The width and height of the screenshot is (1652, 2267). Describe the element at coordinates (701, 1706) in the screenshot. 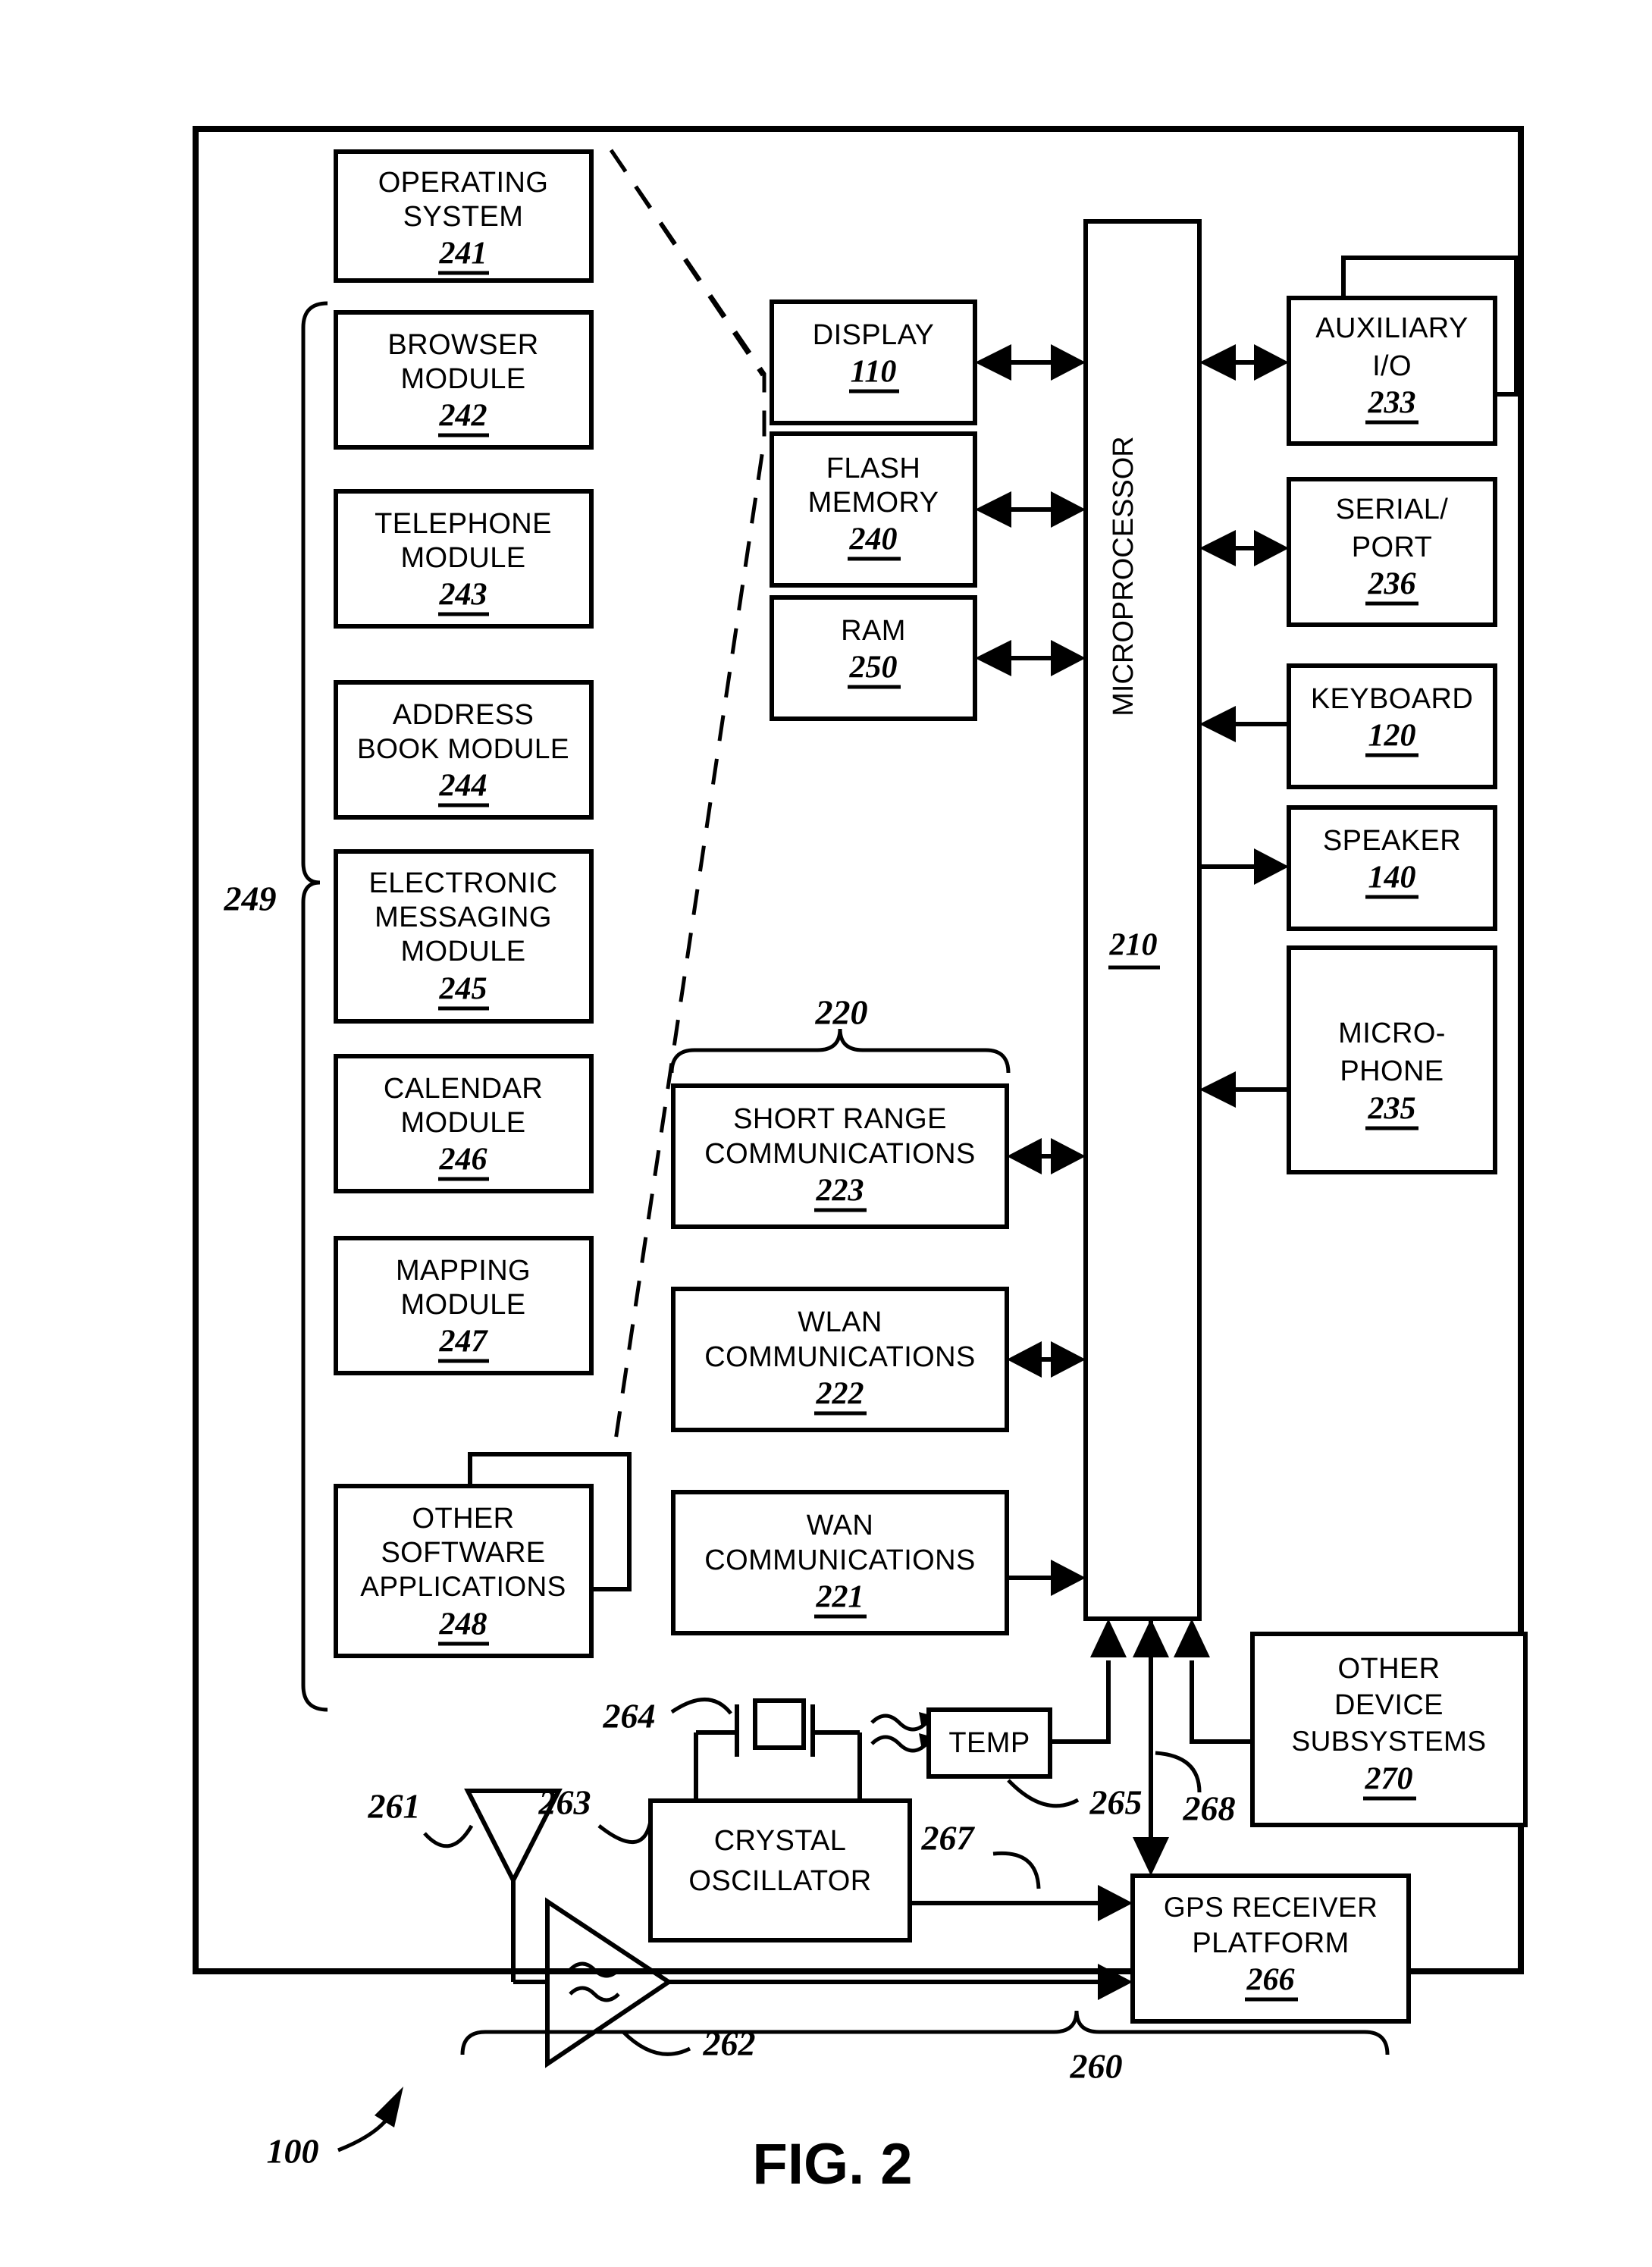

I see `crystal-leader` at that location.